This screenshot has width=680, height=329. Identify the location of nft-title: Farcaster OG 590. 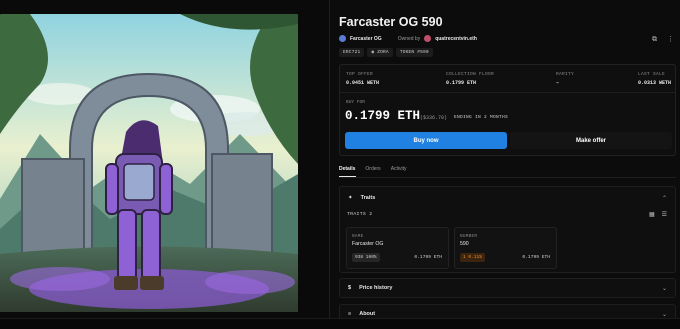
(391, 22).